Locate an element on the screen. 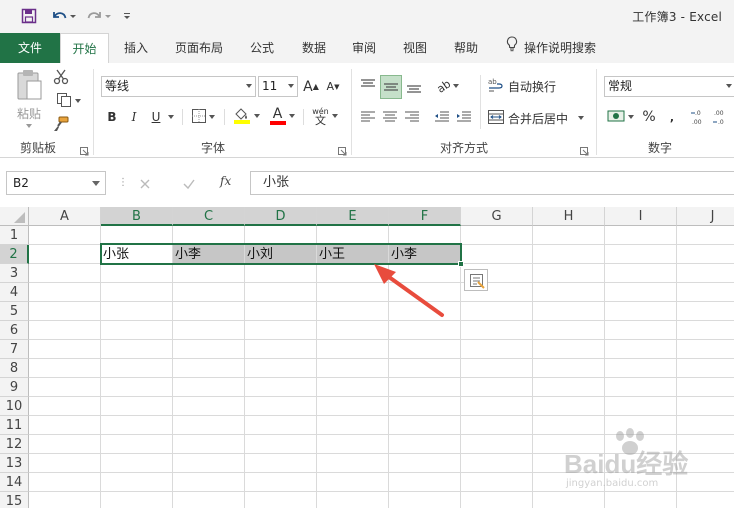 This screenshot has width=734, height=508. tab-help: 帮助 is located at coordinates (466, 48).